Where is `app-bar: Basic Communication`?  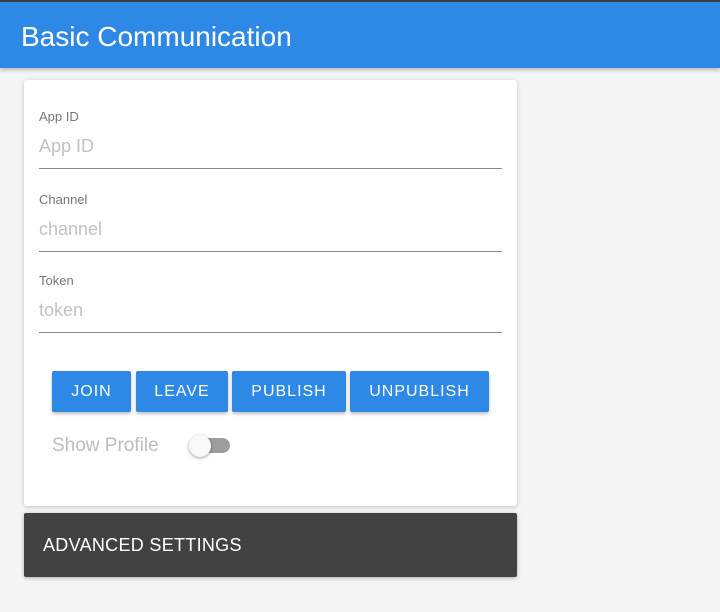
app-bar: Basic Communication is located at coordinates (360, 35).